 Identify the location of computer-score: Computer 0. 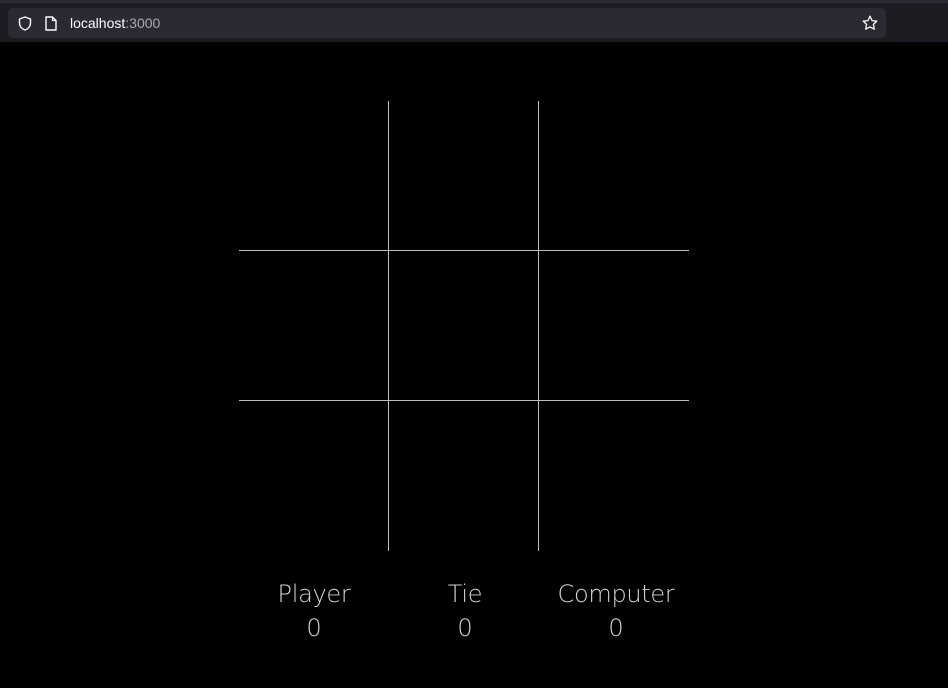
(616, 612).